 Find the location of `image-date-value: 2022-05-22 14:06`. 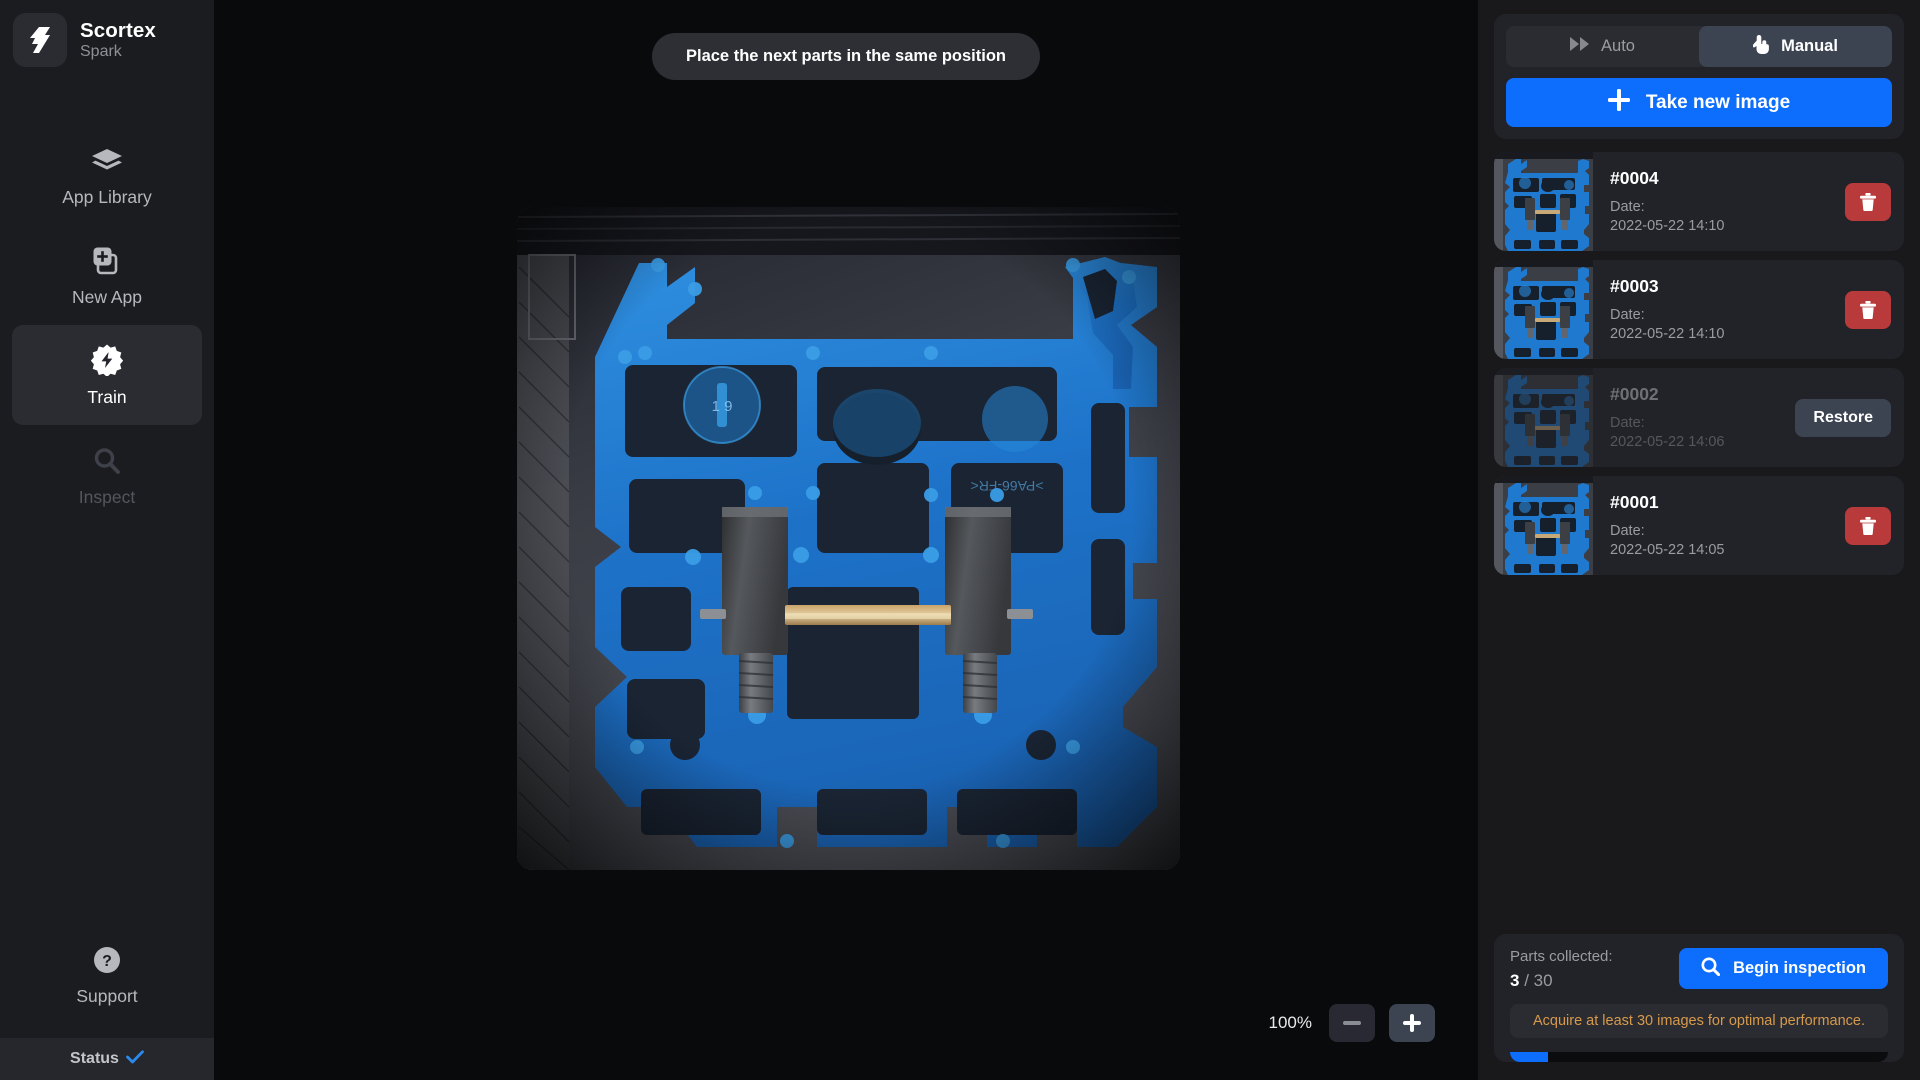

image-date-value: 2022-05-22 14:06 is located at coordinates (1667, 441).